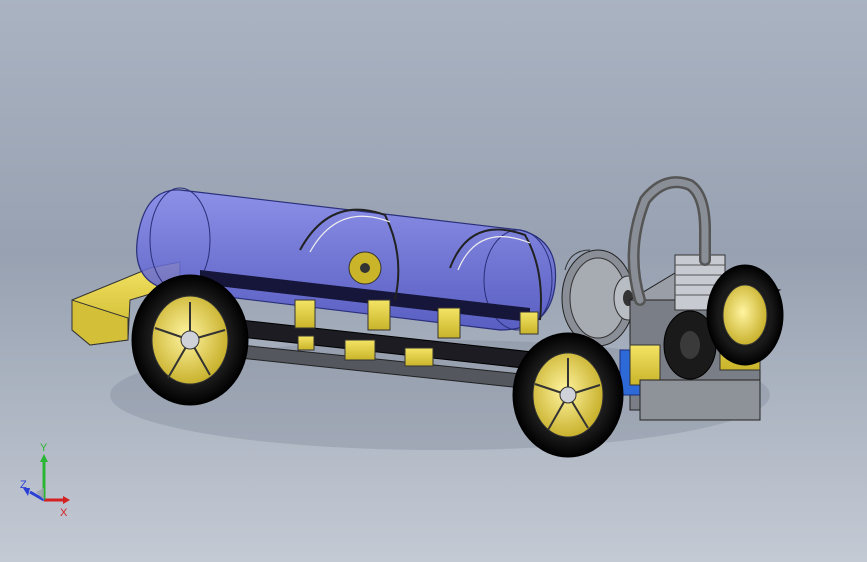 This screenshot has height=562, width=867. I want to click on wheel-front-left, so click(190, 340).